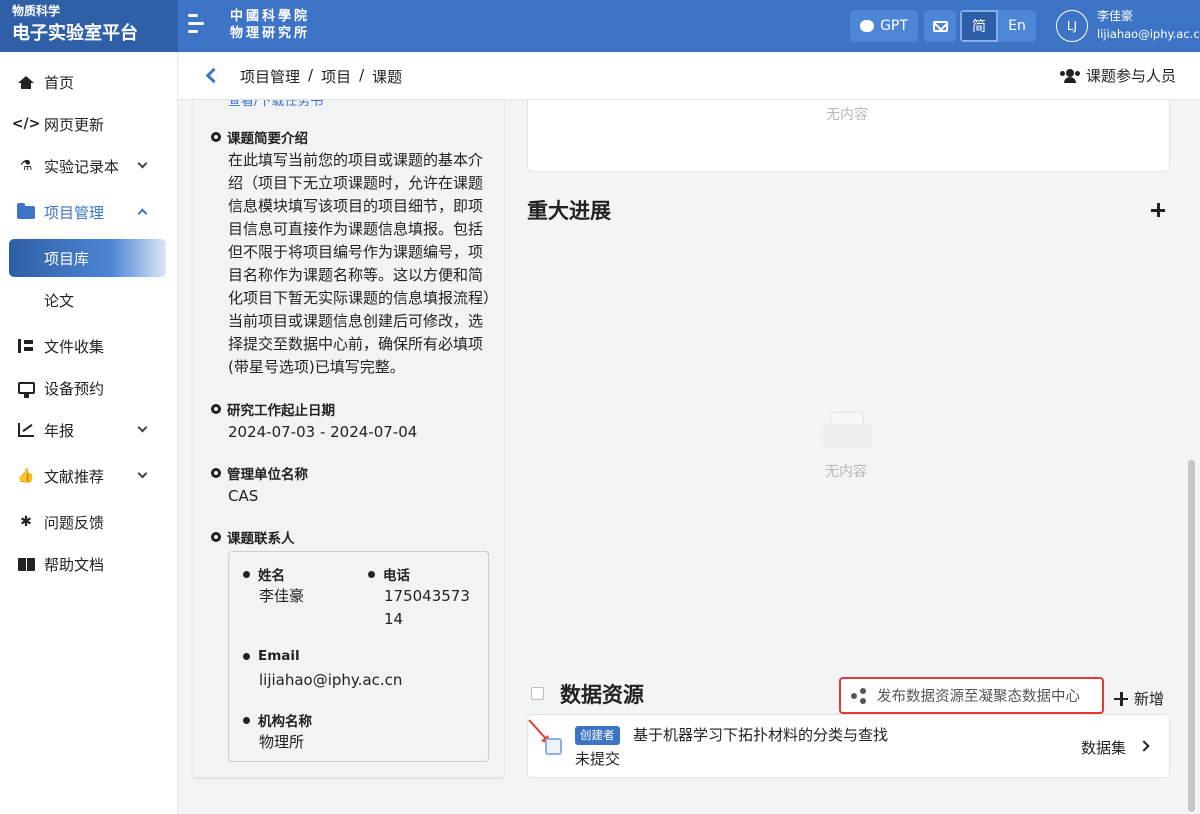  I want to click on sidebar-item-feedback: ✱ 问题反馈, so click(89, 522).